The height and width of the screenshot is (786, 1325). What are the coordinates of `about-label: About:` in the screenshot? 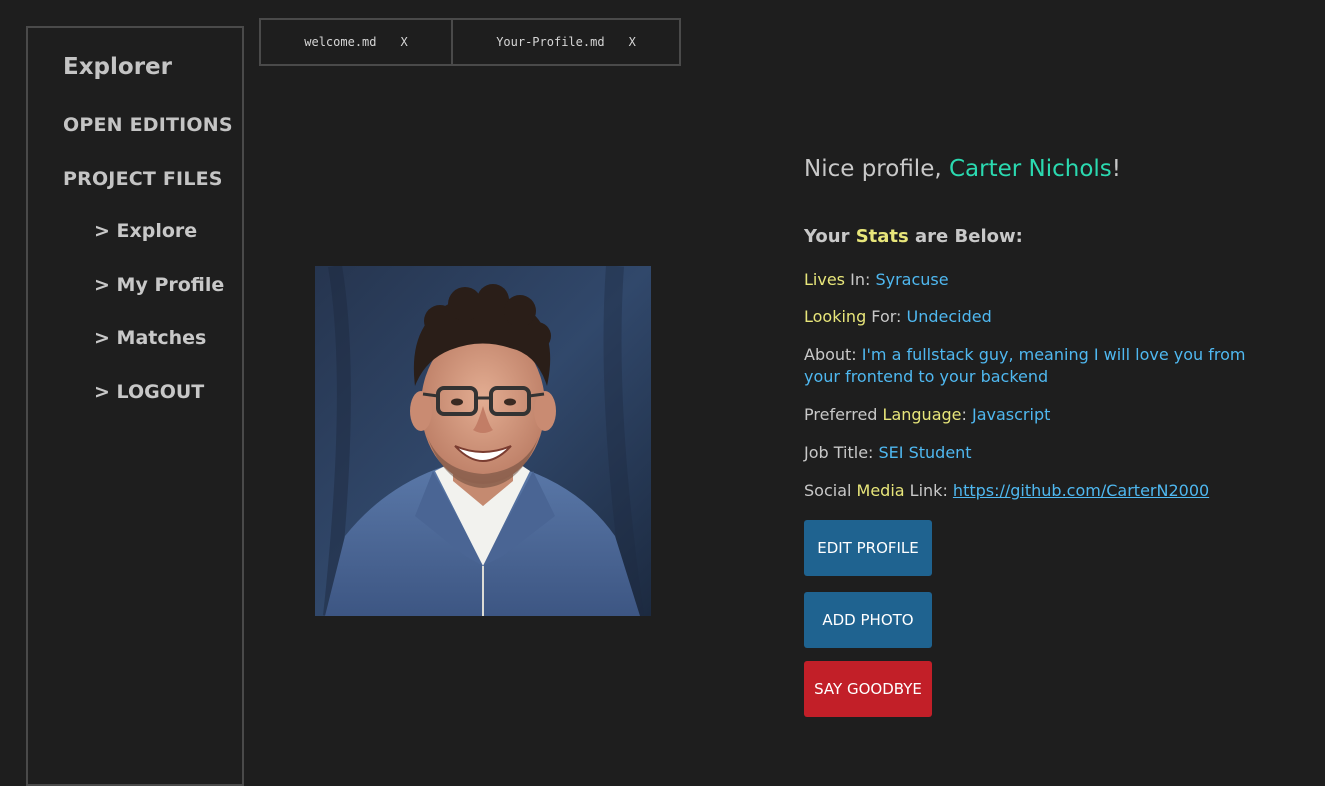 It's located at (833, 354).